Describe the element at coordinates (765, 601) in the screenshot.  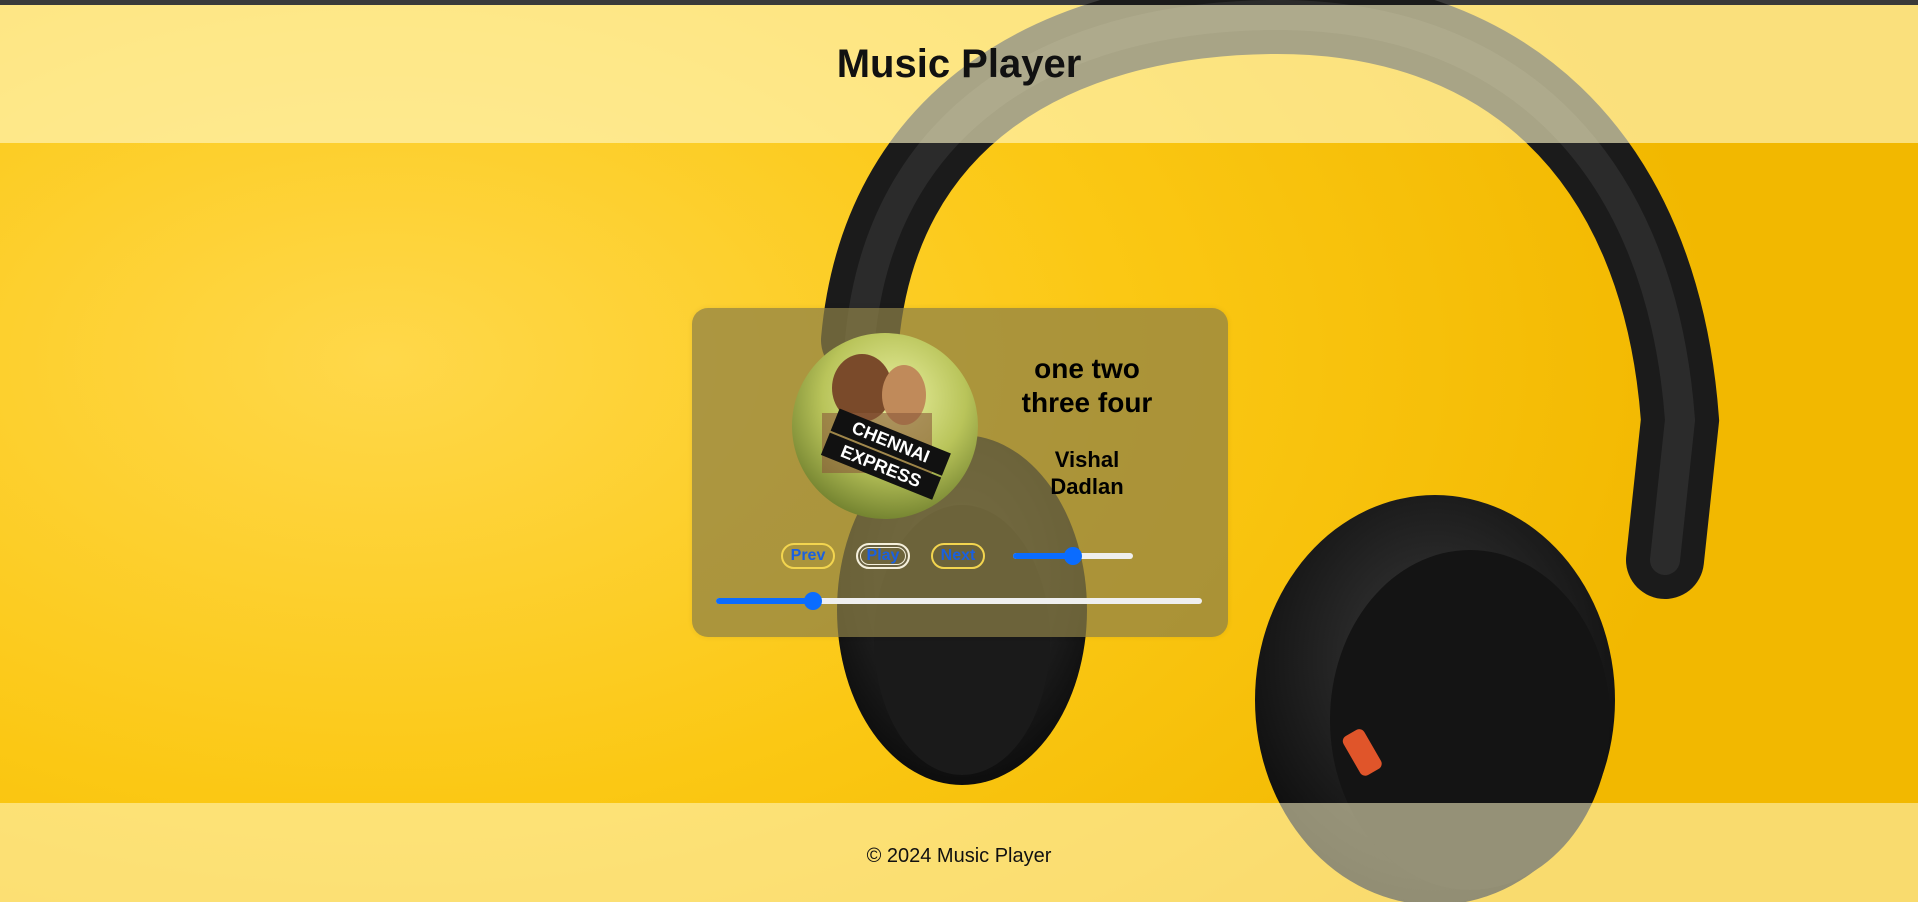
I see `progress-slider-fill` at that location.